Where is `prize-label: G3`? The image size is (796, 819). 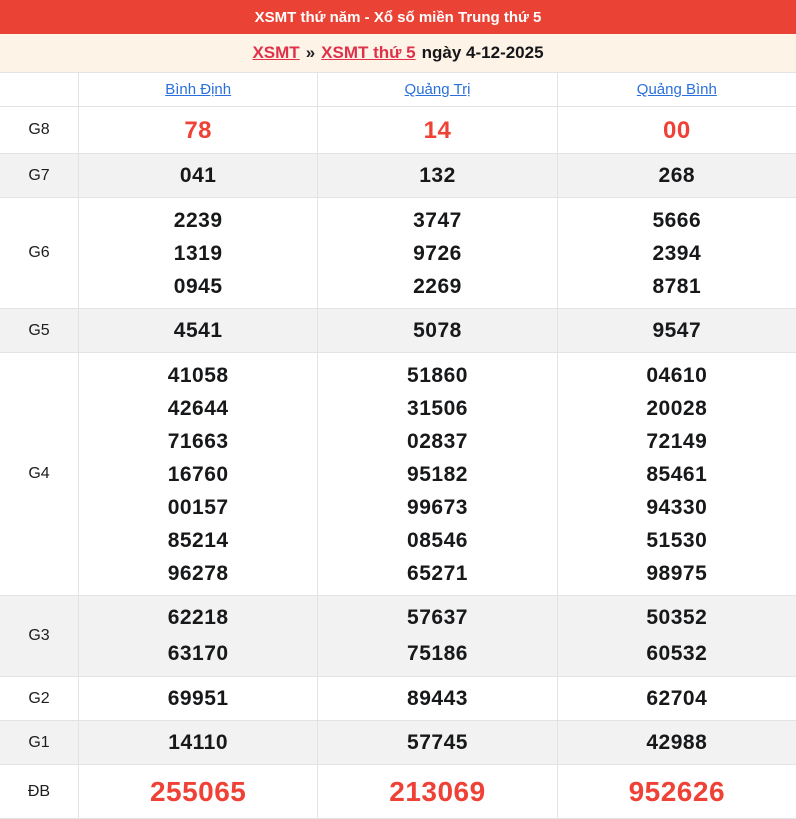
prize-label: G3 is located at coordinates (39, 635).